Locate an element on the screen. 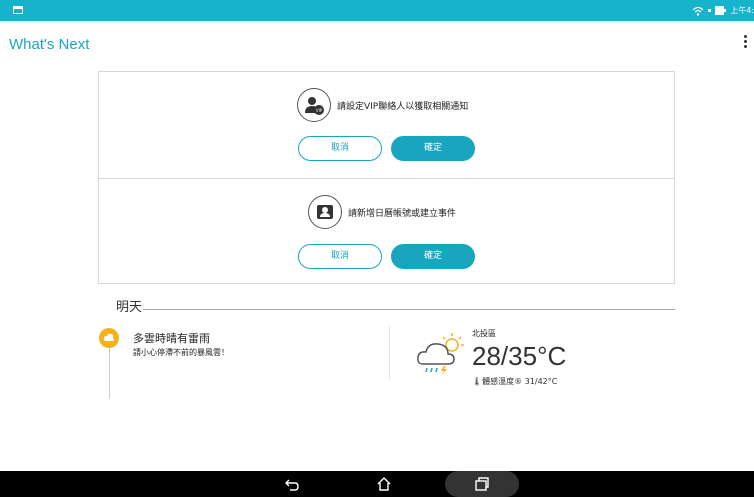 The image size is (754, 497). home-icon is located at coordinates (384, 484).